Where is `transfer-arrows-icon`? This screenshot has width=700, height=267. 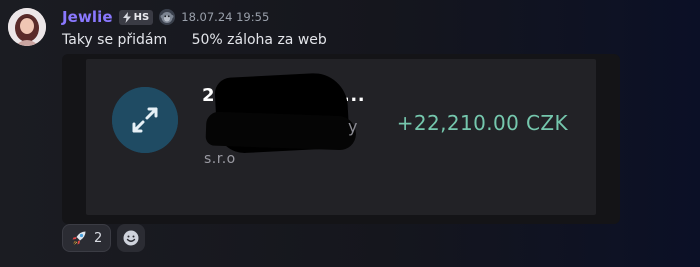 transfer-arrows-icon is located at coordinates (145, 120).